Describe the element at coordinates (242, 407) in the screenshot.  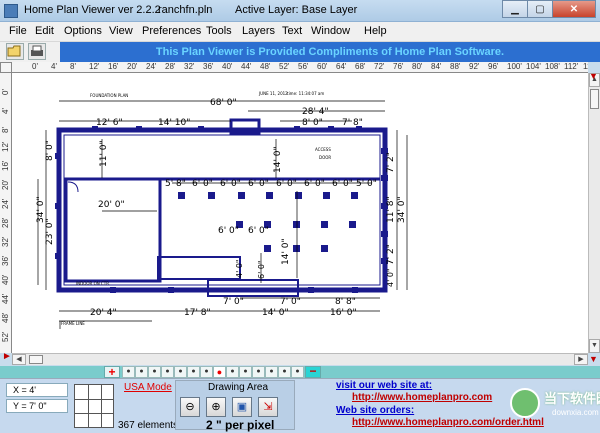
I see `zoom-fit-button: ▣` at that location.